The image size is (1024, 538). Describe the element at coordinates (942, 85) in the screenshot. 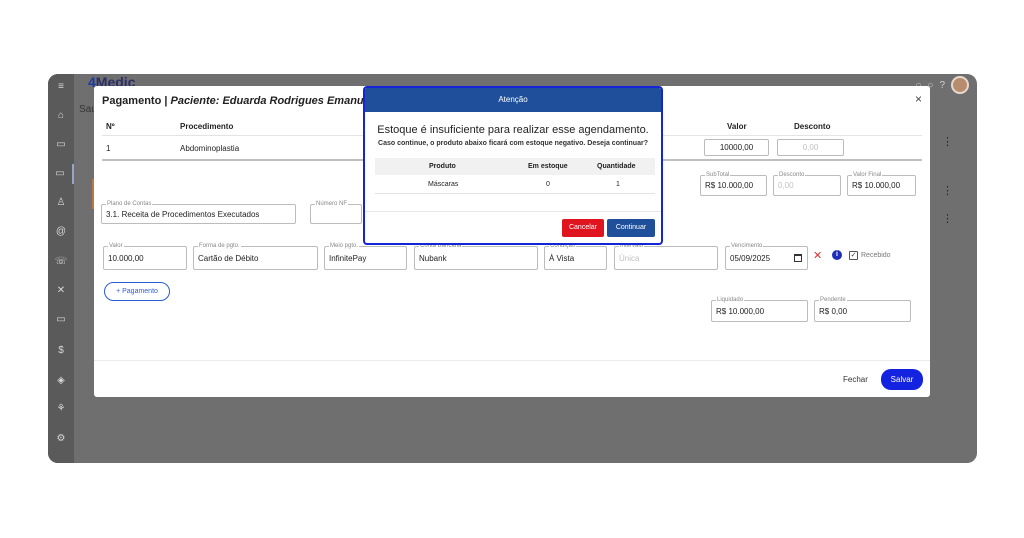

I see `help-icon: ?` at that location.